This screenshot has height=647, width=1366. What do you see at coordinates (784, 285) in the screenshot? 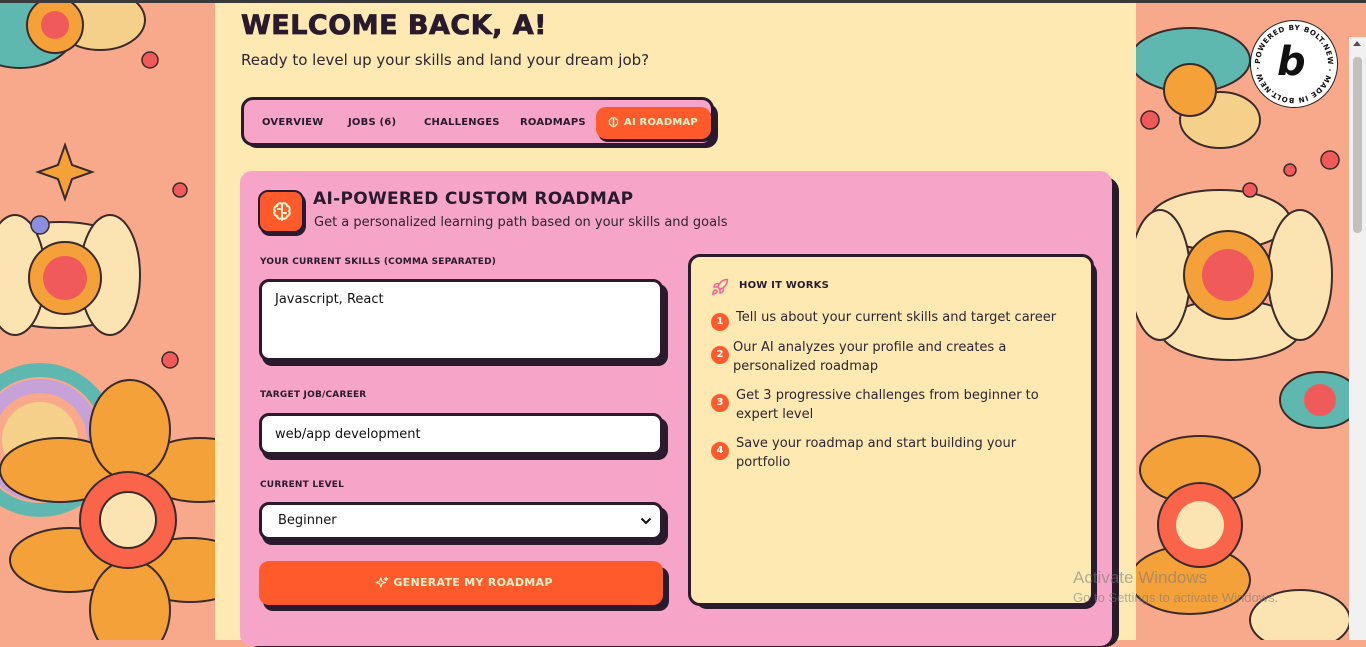
I see `how-it-works-title: HOW IT WORKS` at bounding box center [784, 285].